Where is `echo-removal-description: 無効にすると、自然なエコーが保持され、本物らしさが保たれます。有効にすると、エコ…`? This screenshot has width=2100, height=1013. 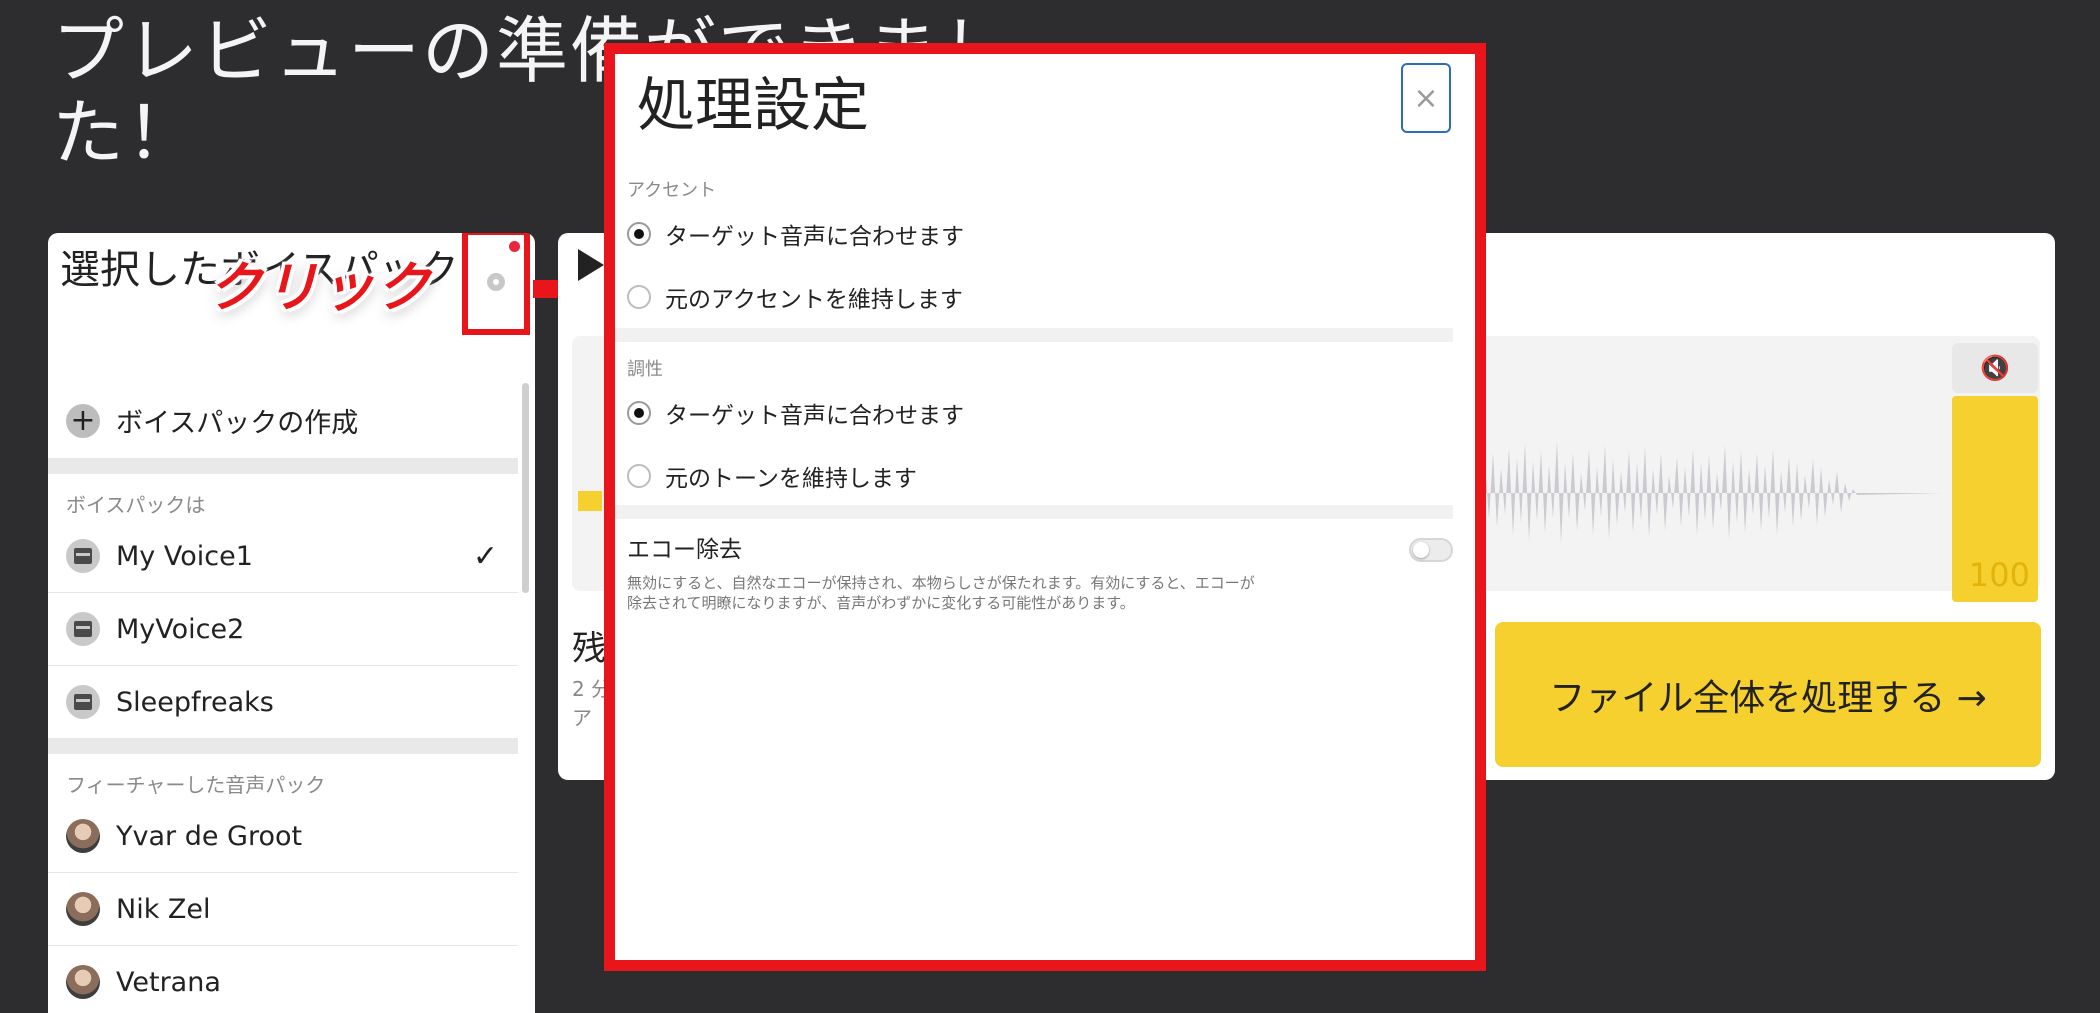
echo-removal-description: 無効にすると、自然なエコーが保持され、本物らしさが保たれます。有効にすると、エコ… is located at coordinates (941, 593).